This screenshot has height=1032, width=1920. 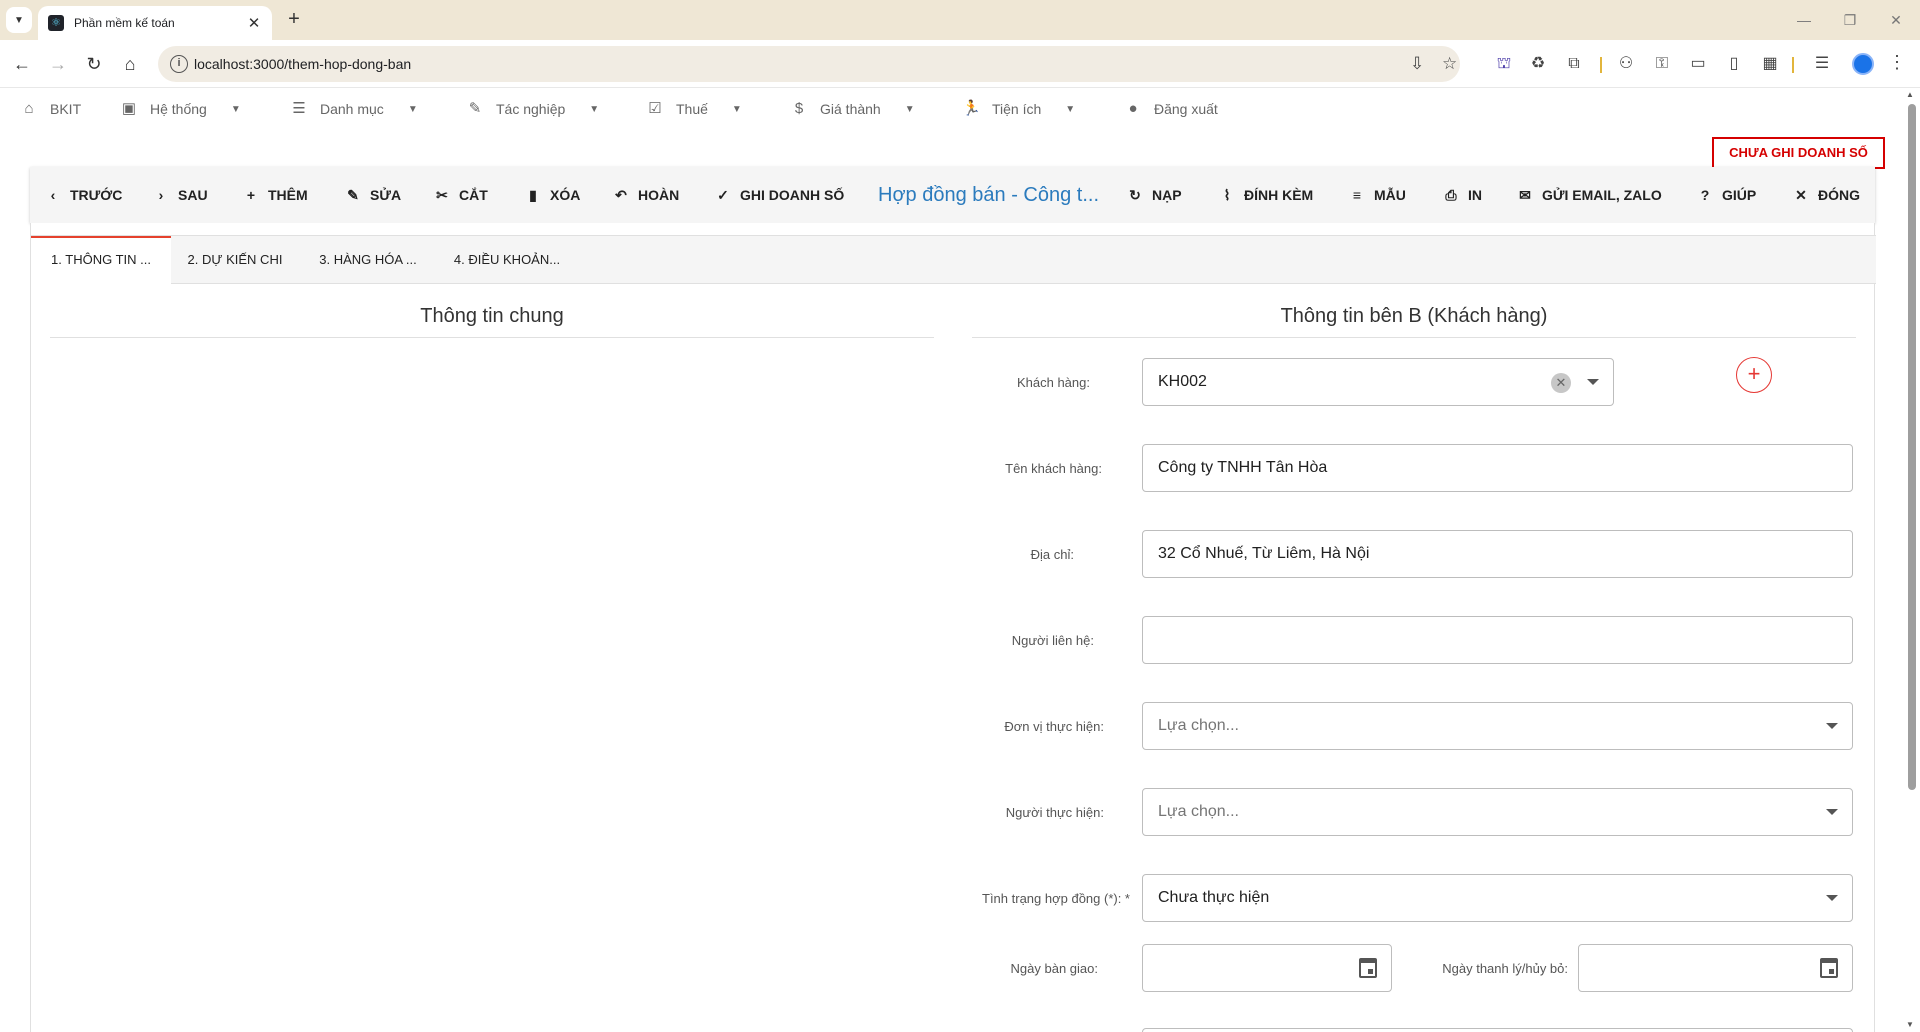 What do you see at coordinates (1497, 1030) in the screenshot?
I see `next-field-partial` at bounding box center [1497, 1030].